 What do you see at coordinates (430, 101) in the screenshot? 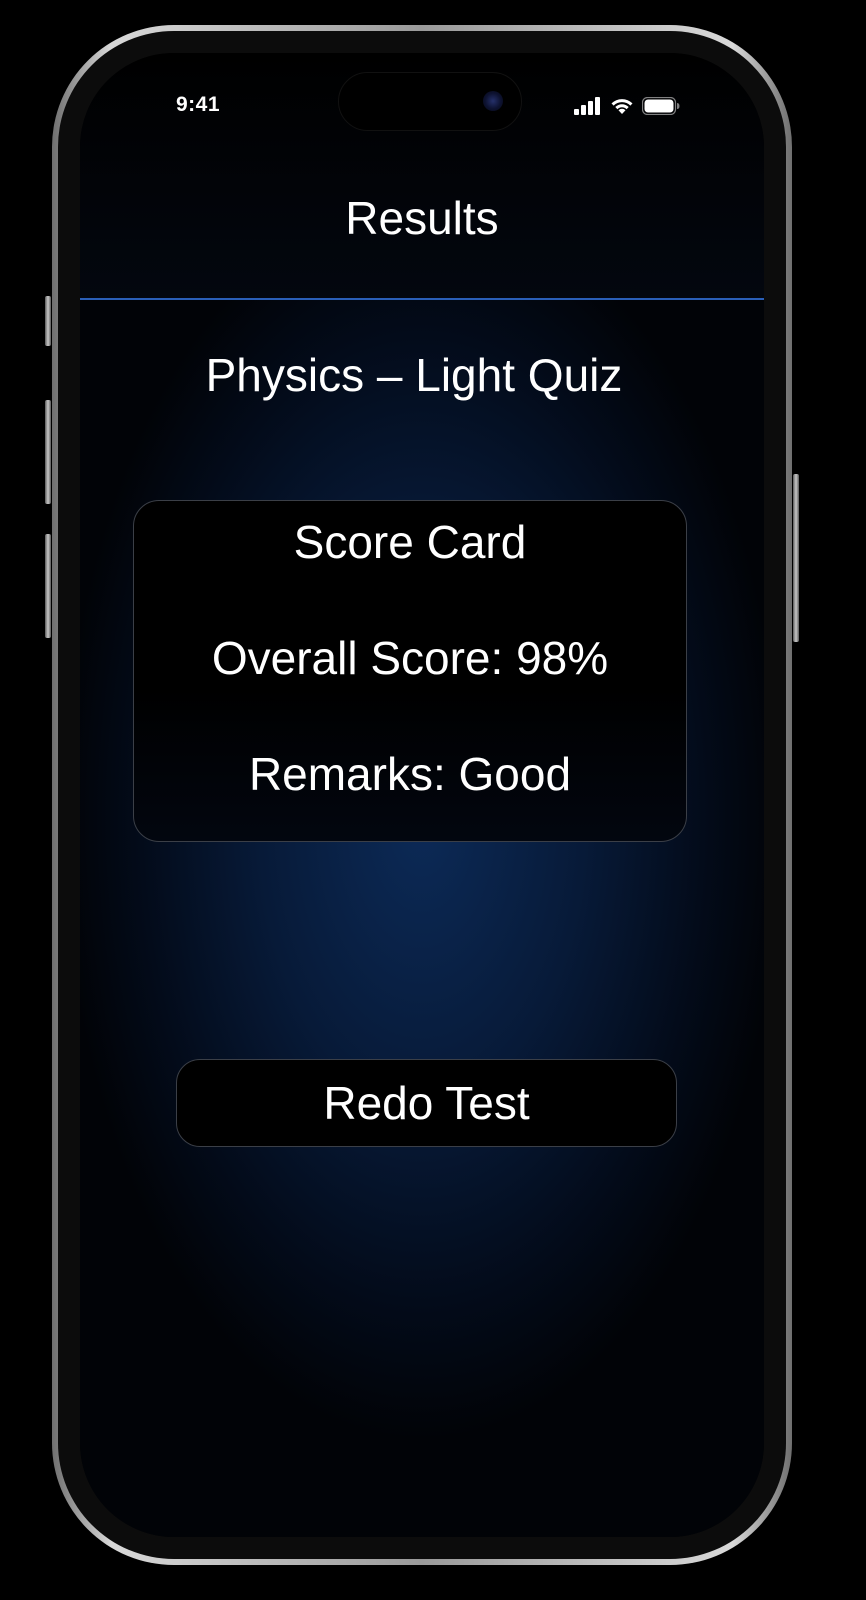
I see `dynamic-island` at bounding box center [430, 101].